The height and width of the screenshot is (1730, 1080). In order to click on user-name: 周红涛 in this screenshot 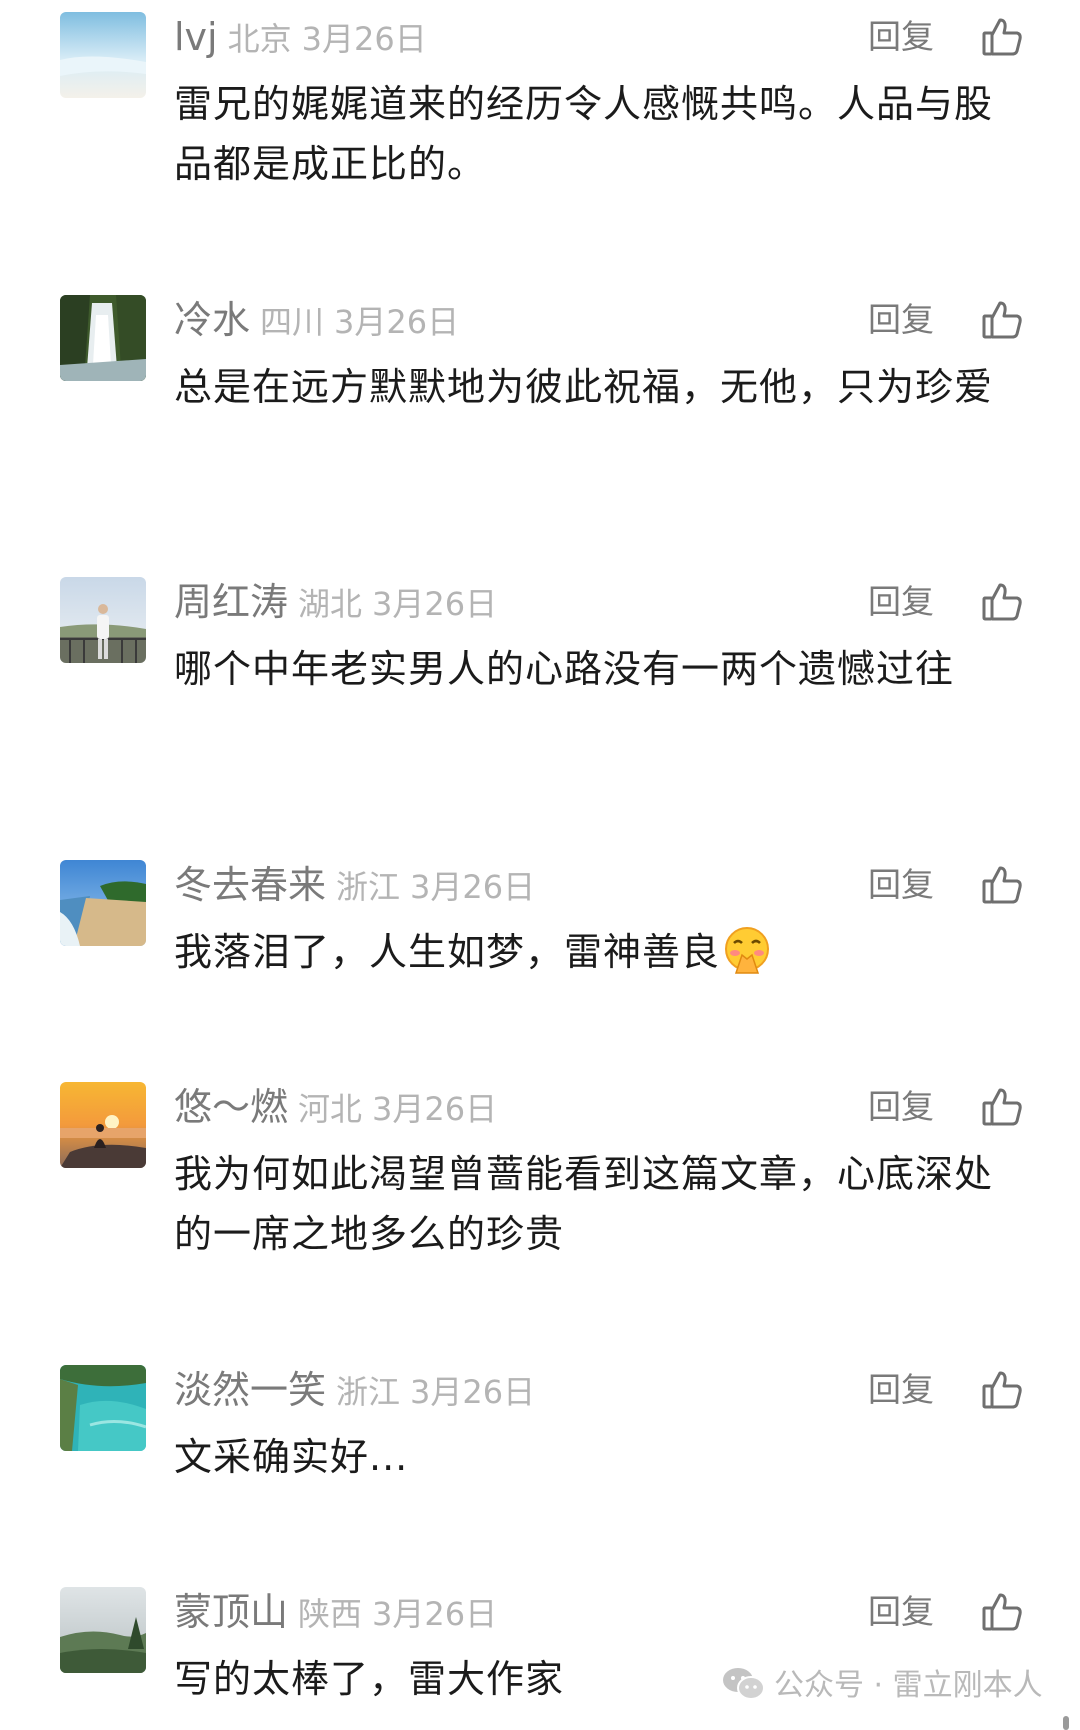, I will do `click(231, 602)`.